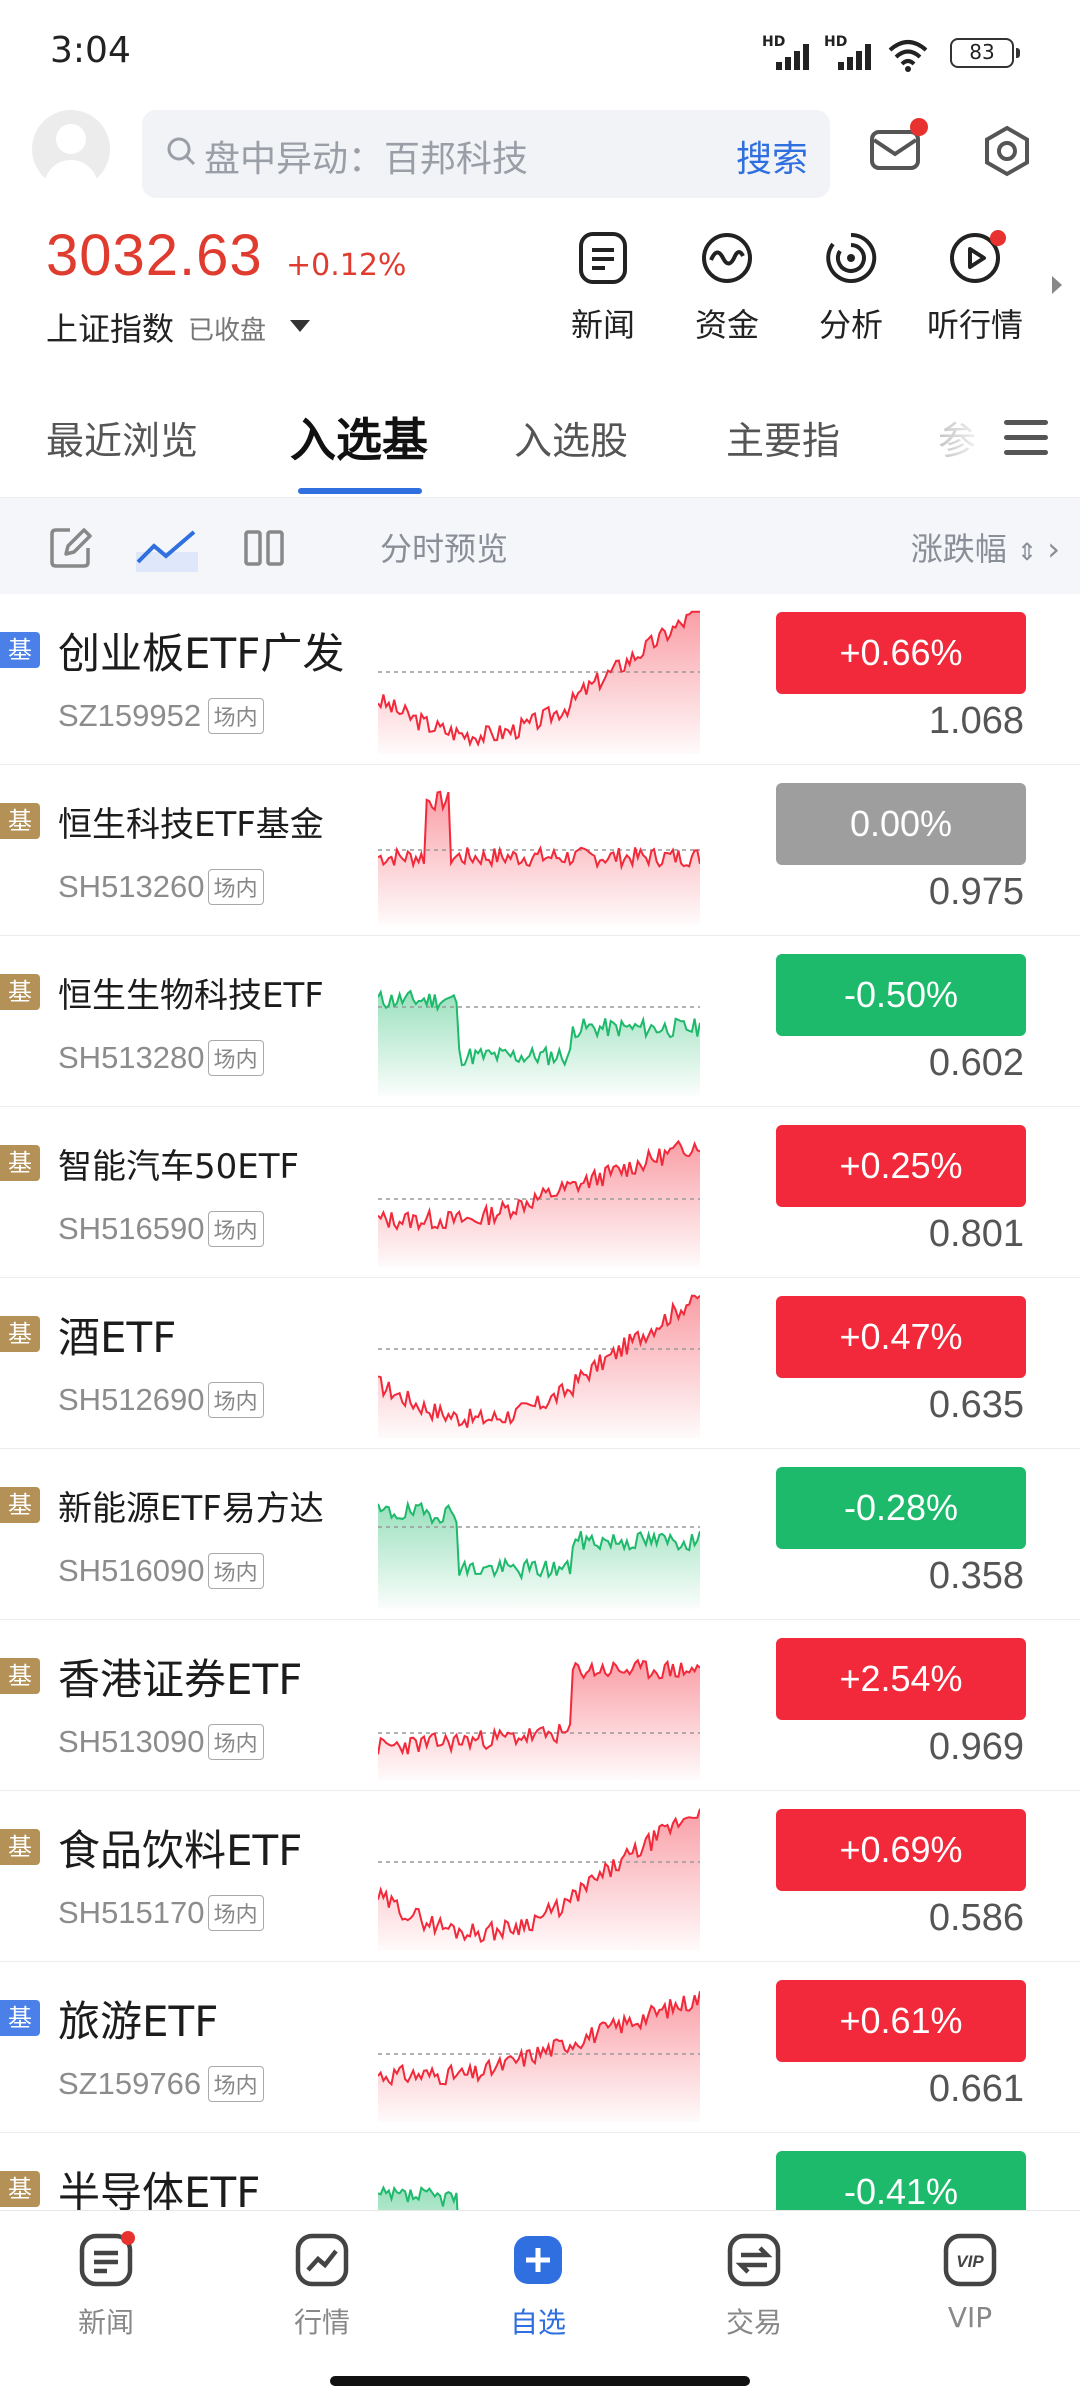  Describe the element at coordinates (976, 2089) in the screenshot. I see `fund-price: 0.661` at that location.